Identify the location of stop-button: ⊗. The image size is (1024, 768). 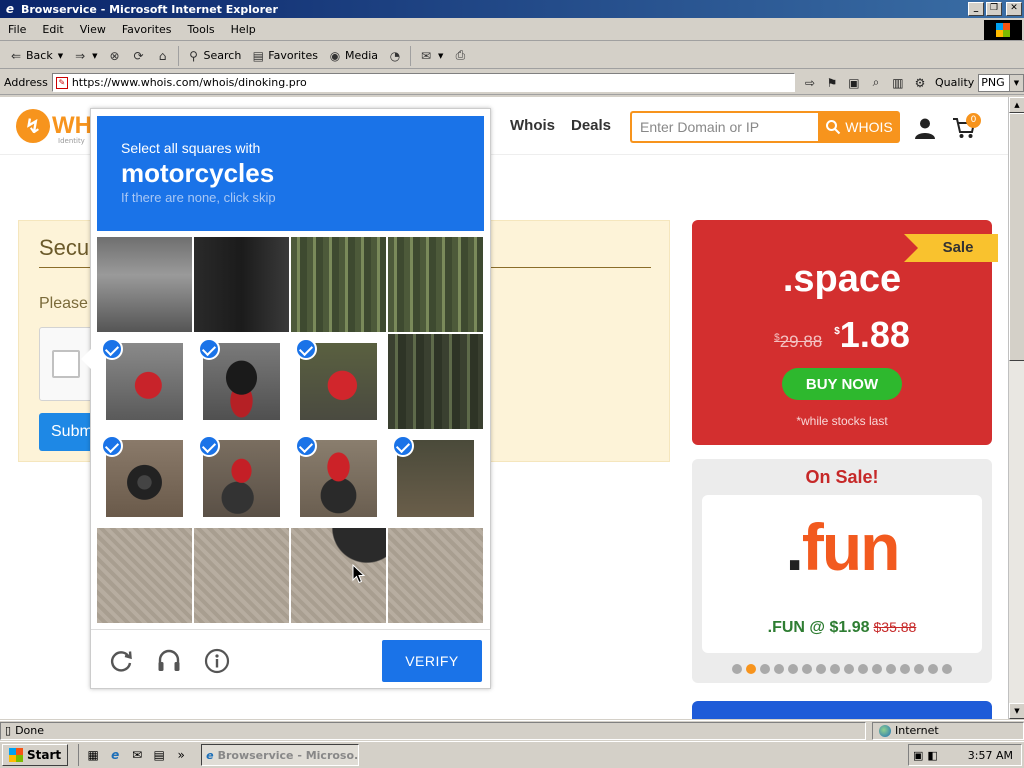
(115, 56).